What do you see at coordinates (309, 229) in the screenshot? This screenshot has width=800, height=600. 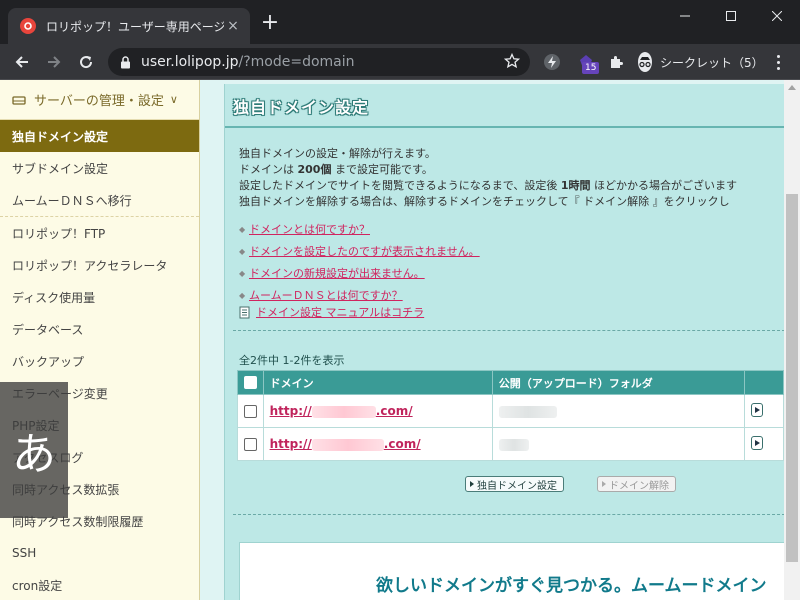 I see `faq-link: ドメインとは何ですか？` at bounding box center [309, 229].